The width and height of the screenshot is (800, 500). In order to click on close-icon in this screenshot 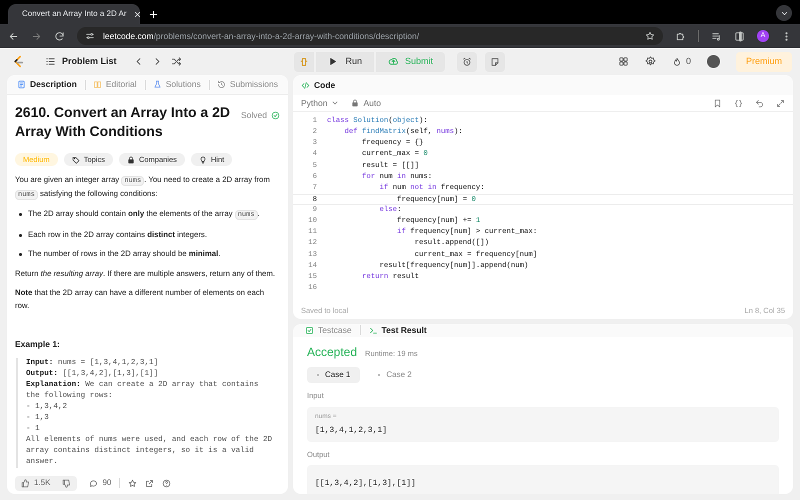, I will do `click(137, 14)`.